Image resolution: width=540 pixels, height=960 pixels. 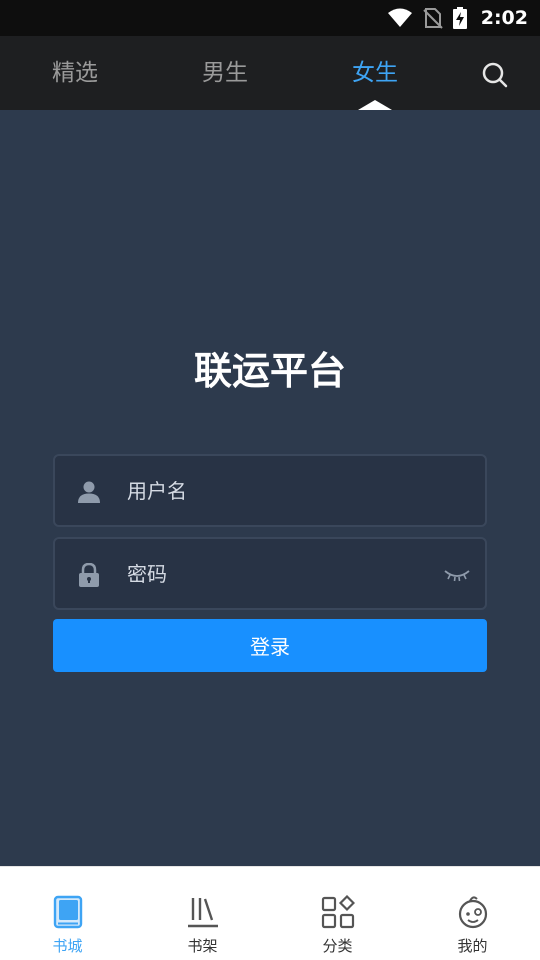 I want to click on no-sim-icon, so click(x=433, y=18).